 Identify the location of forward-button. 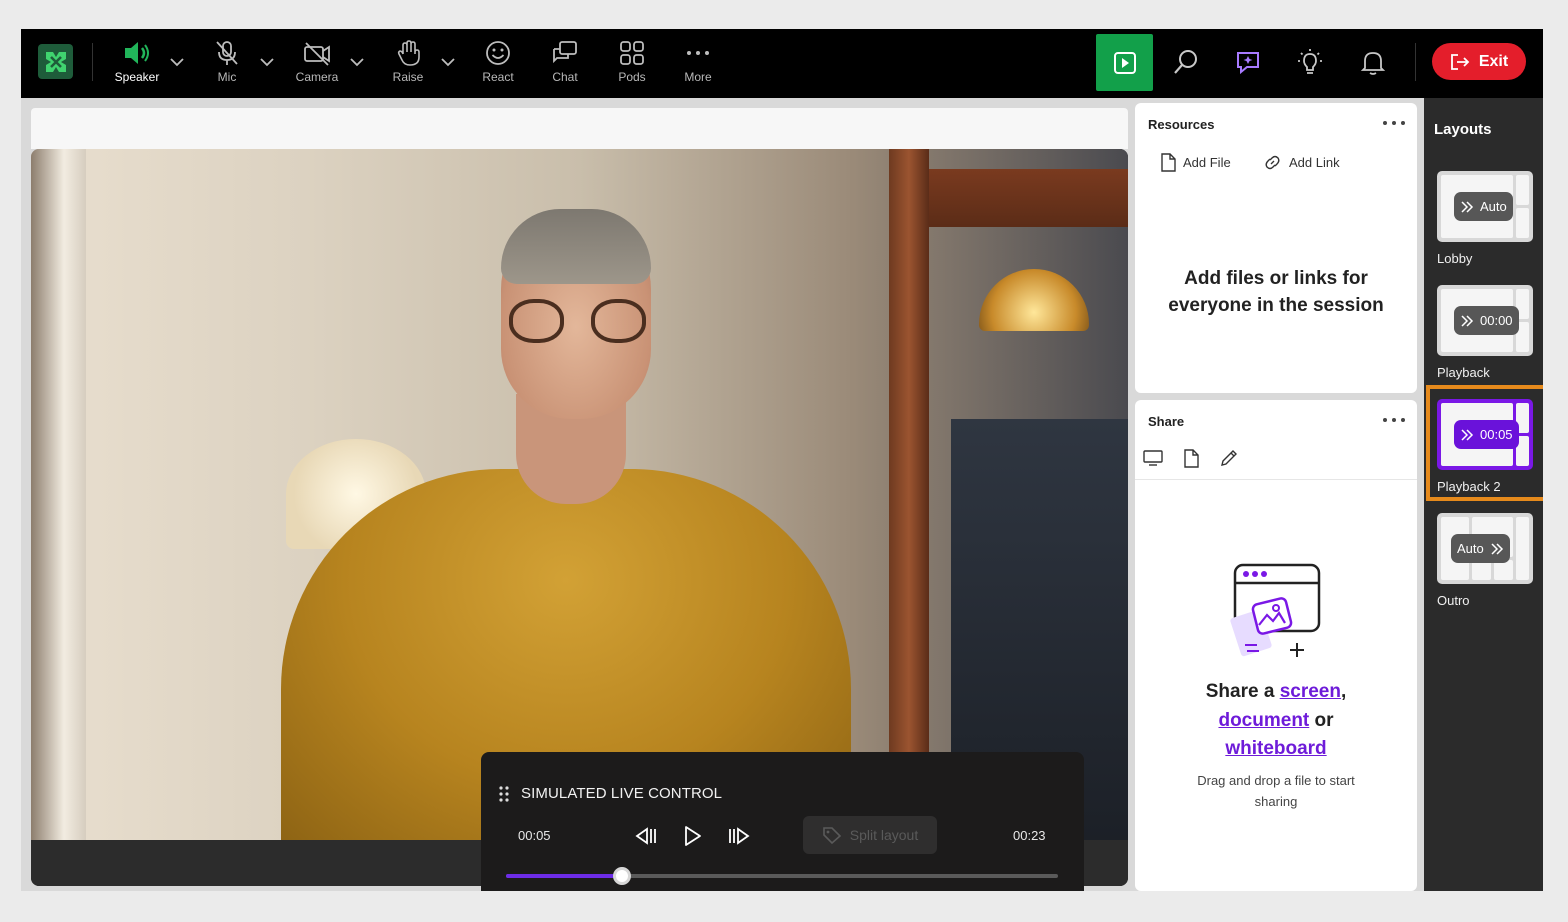
(739, 836).